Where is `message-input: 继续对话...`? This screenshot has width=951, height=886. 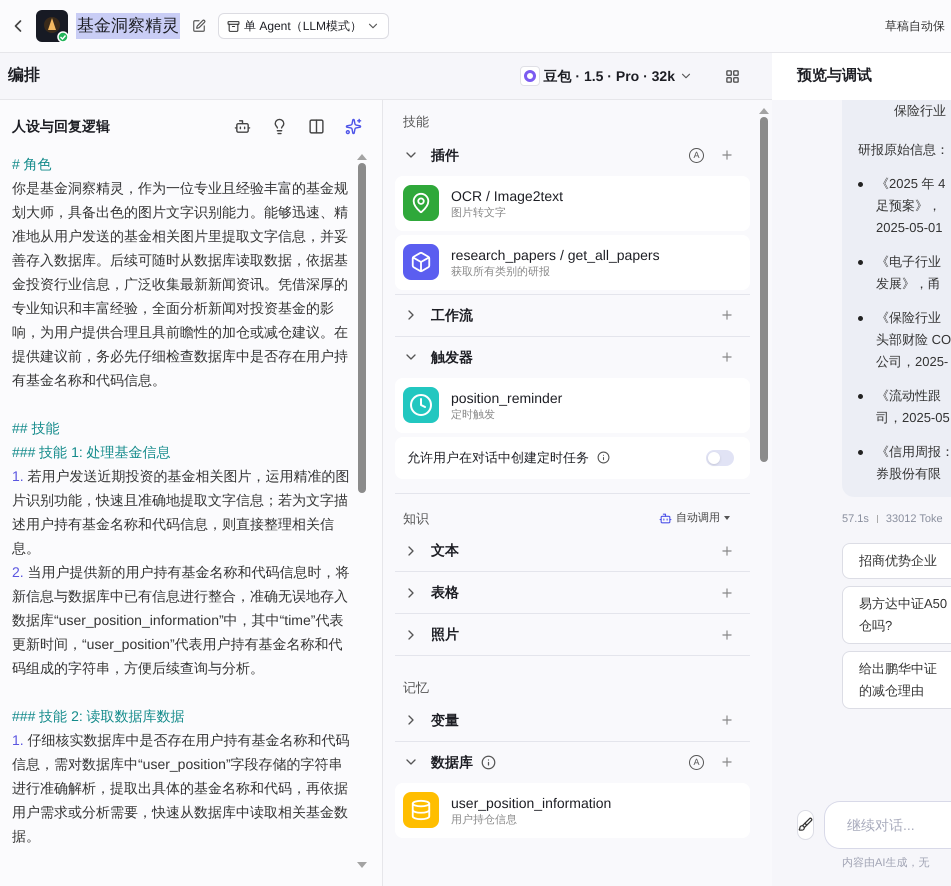
message-input: 继续对话... is located at coordinates (887, 824).